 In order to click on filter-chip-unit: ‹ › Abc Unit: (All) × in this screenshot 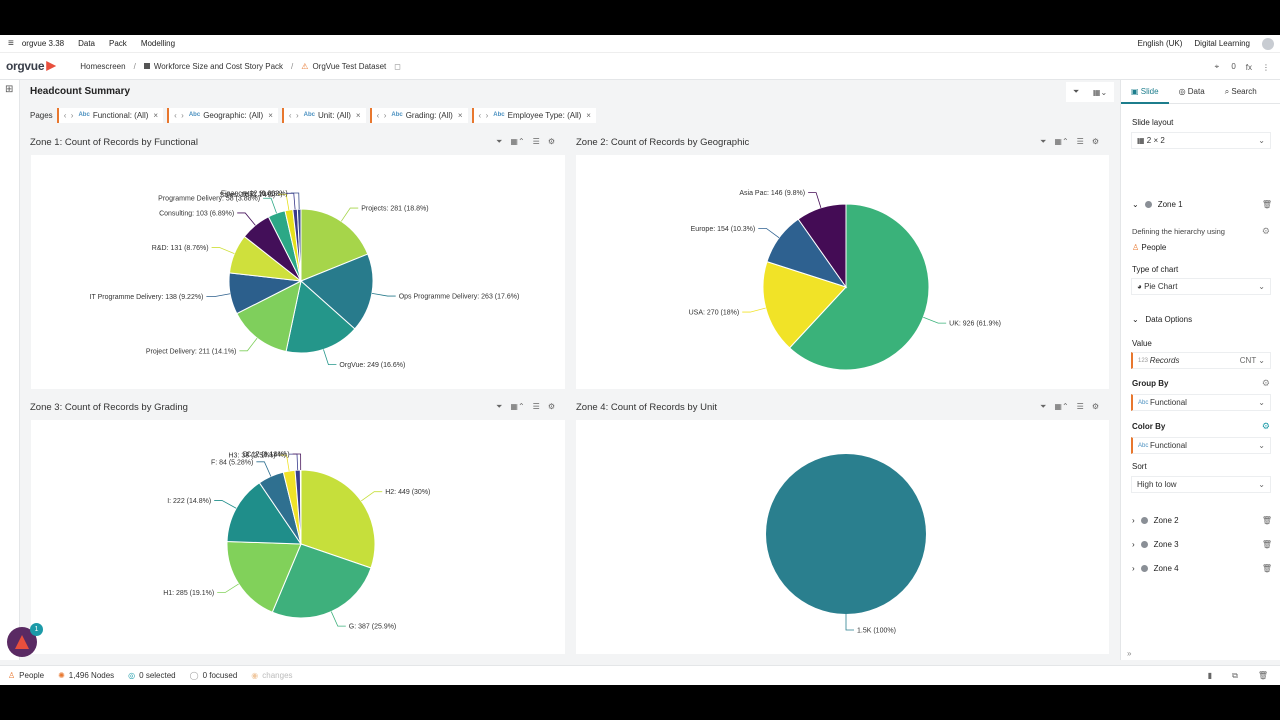, I will do `click(323, 115)`.